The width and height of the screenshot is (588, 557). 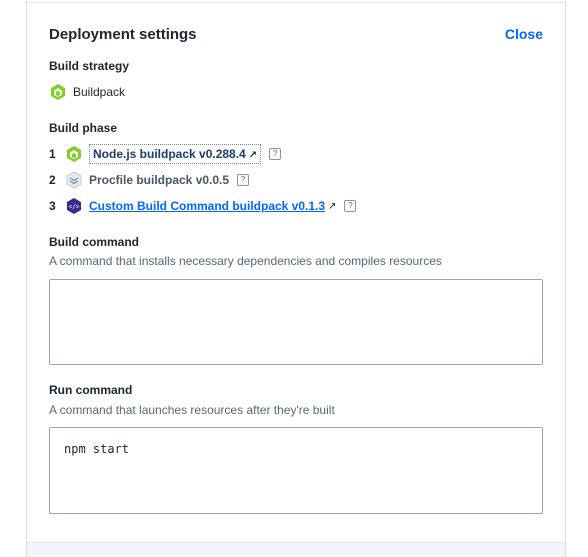 I want to click on procfile-buildpack-name: Procfile buildpack v0.0.5, so click(x=159, y=180).